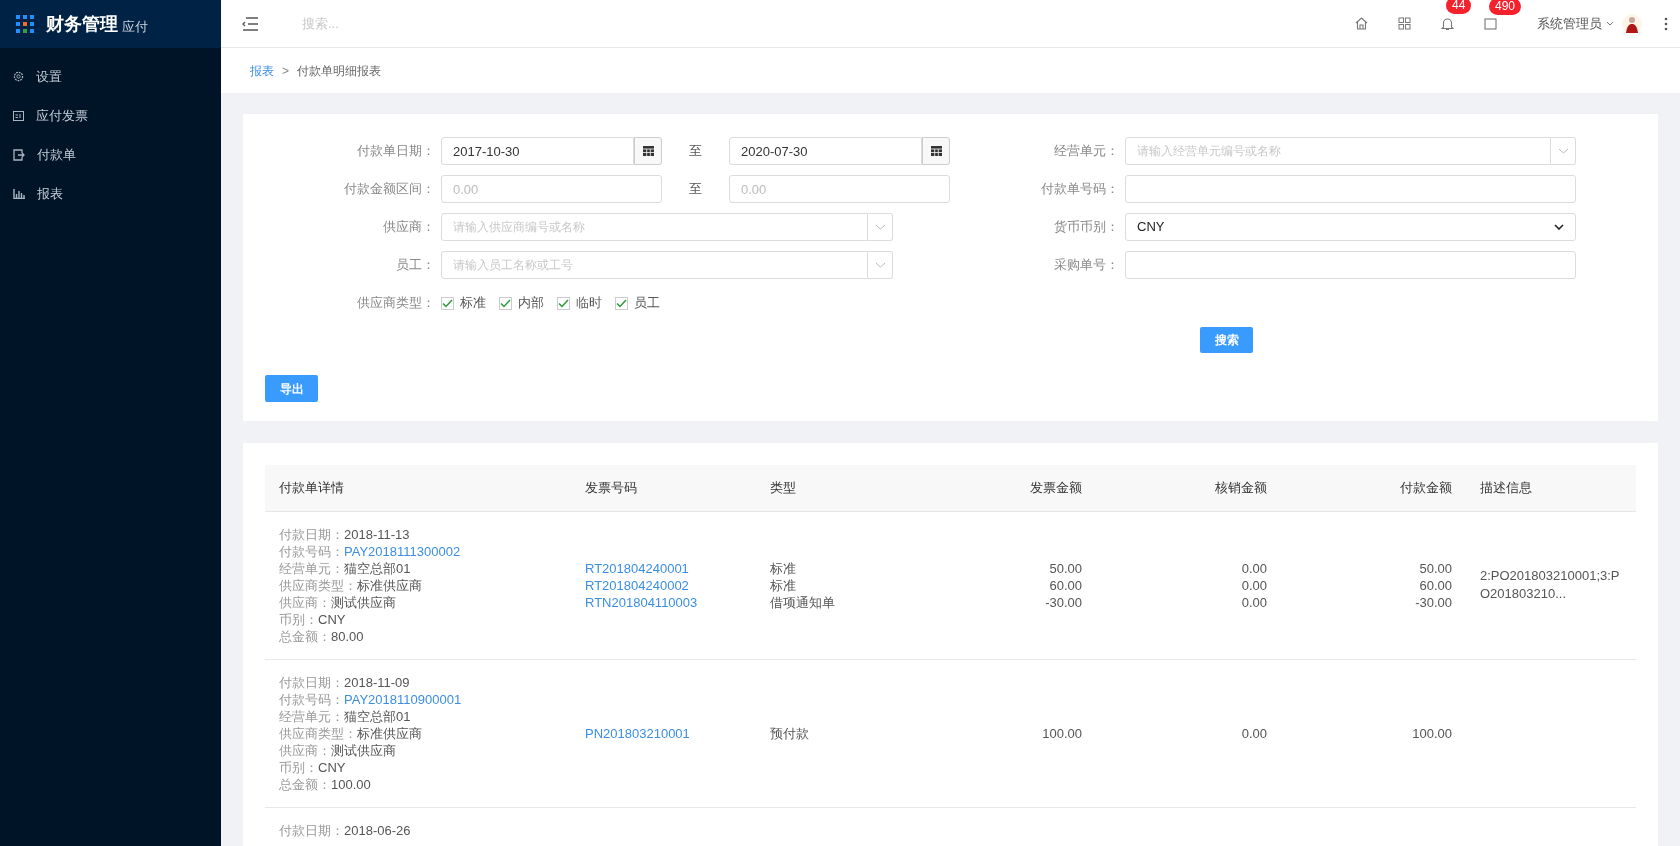 This screenshot has width=1680, height=846. Describe the element at coordinates (363, 750) in the screenshot. I see `detail-value: 测试供应商` at that location.